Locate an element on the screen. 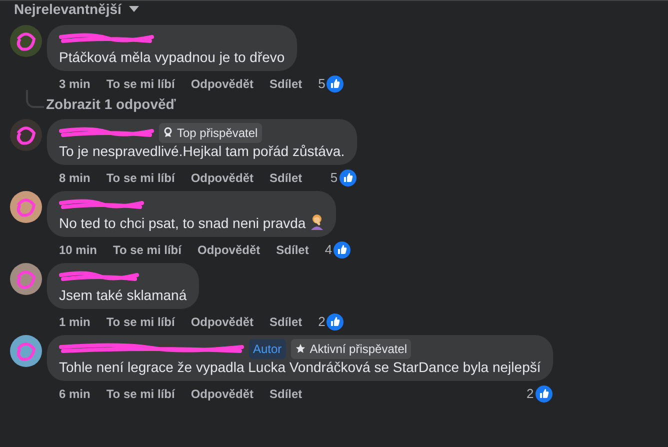  comment-text: To je nespravedlivé.Hejkal tam pořád zůstáva. is located at coordinates (202, 151).